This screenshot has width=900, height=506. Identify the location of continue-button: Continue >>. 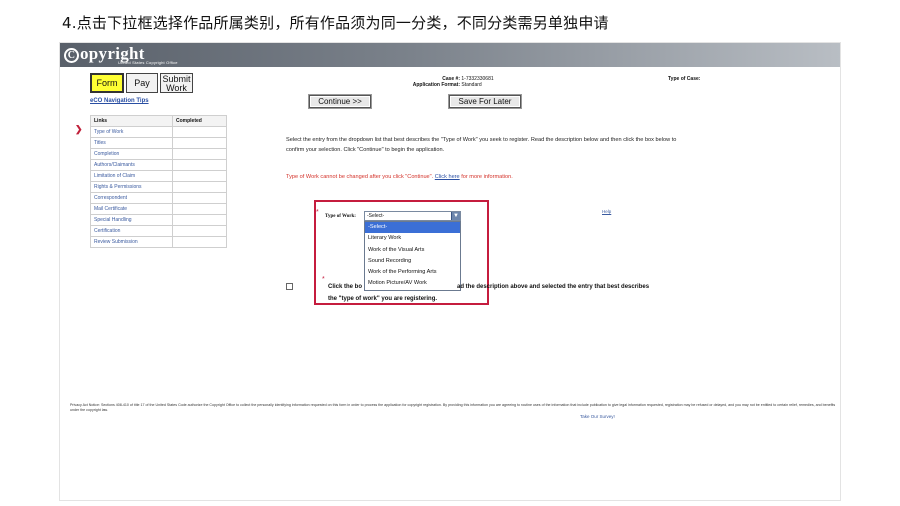
(340, 101).